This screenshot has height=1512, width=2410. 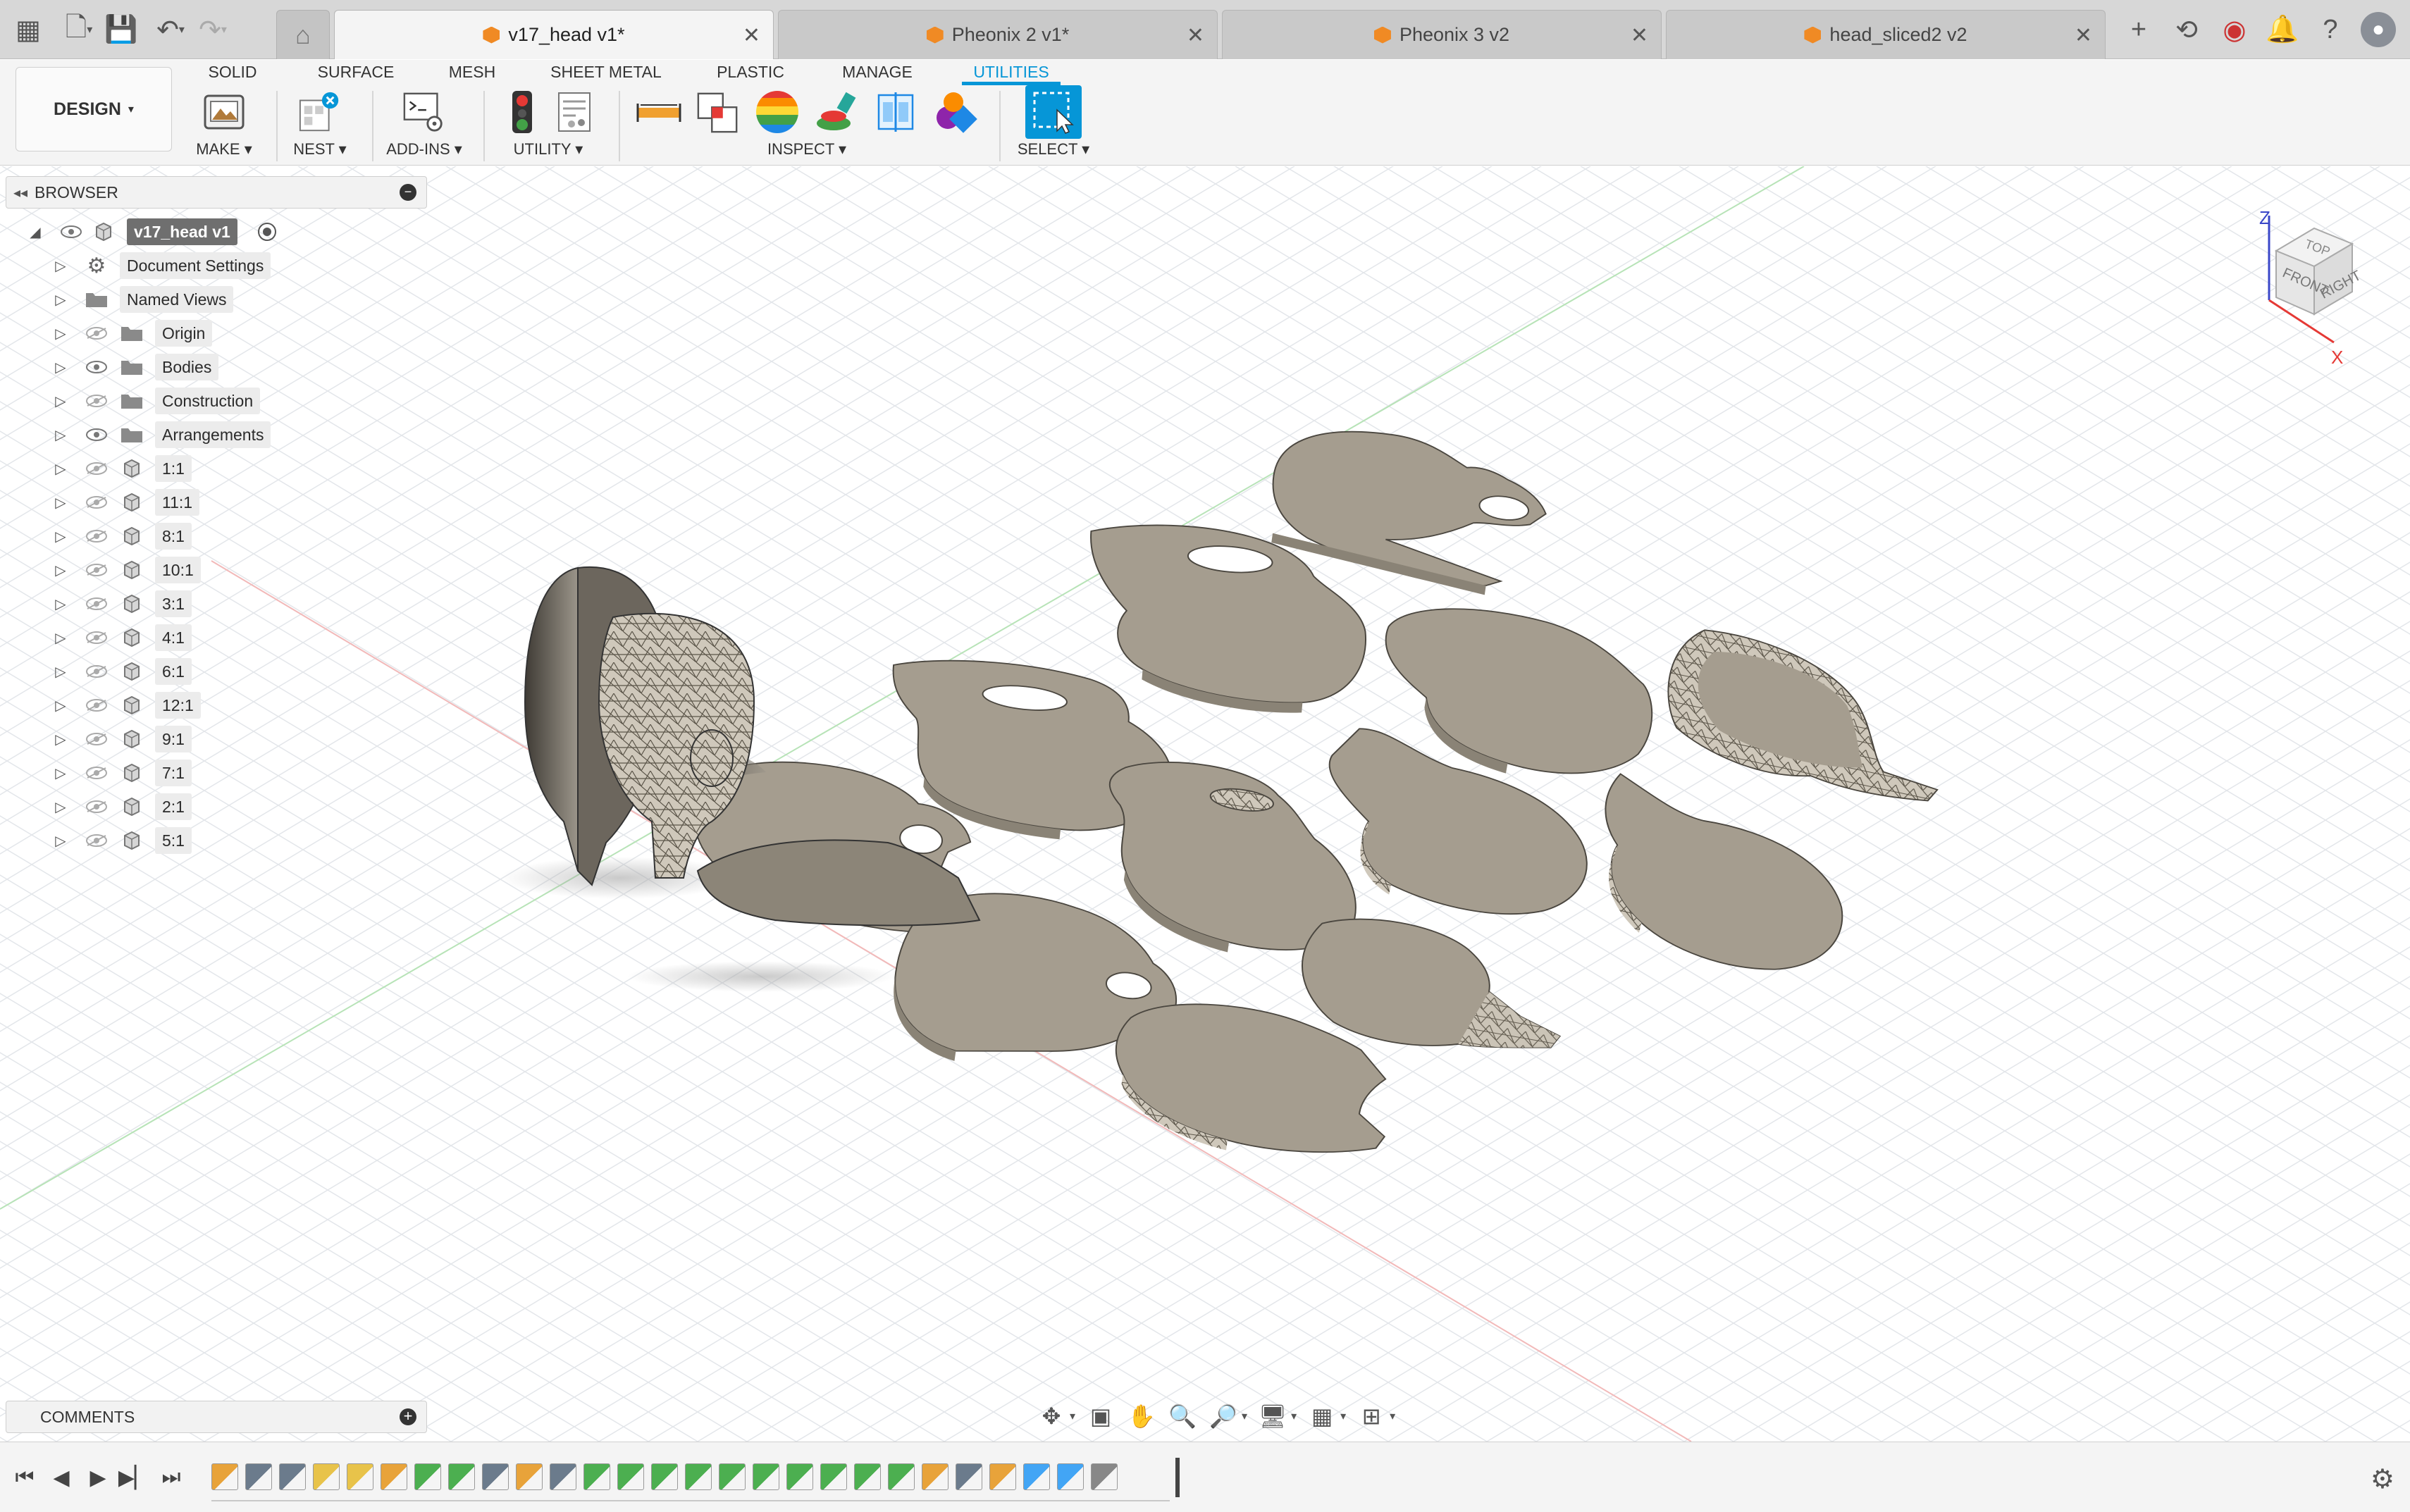 I want to click on comments-panel: COMMENTS +, so click(x=217, y=1417).